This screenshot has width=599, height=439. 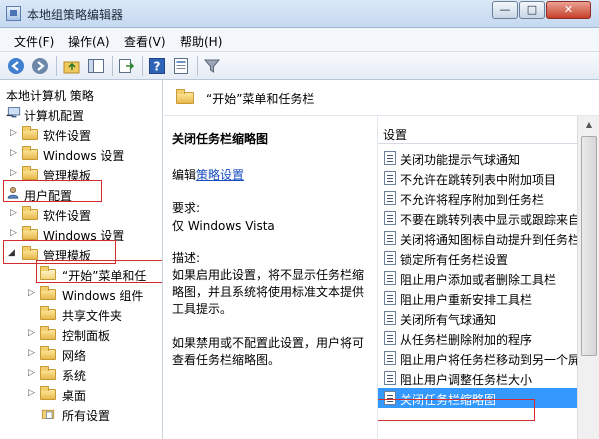 I want to click on help-button: ?, so click(x=157, y=66).